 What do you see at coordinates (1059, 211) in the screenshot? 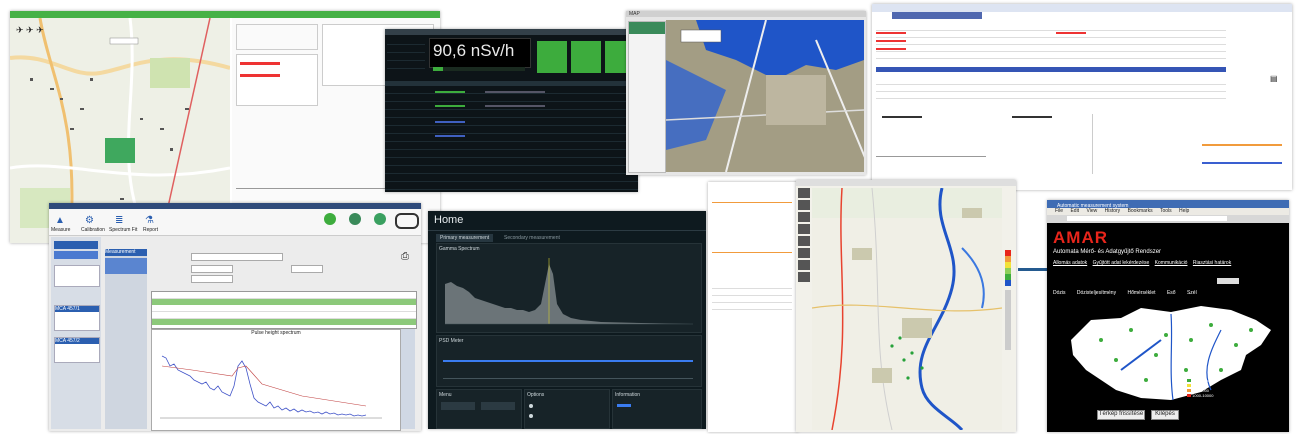
I see `menu-file: File` at bounding box center [1059, 211].